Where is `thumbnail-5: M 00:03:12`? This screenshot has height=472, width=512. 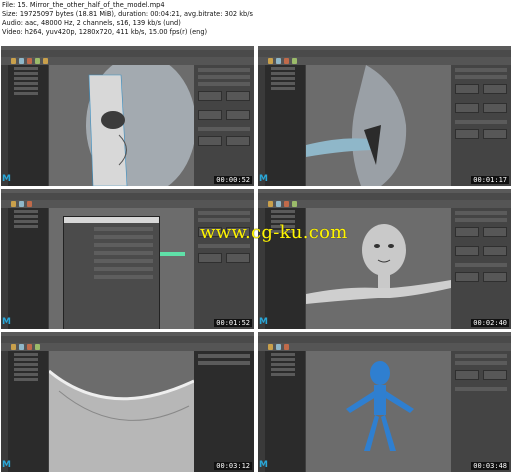 thumbnail-5: M 00:03:12 is located at coordinates (127, 402).